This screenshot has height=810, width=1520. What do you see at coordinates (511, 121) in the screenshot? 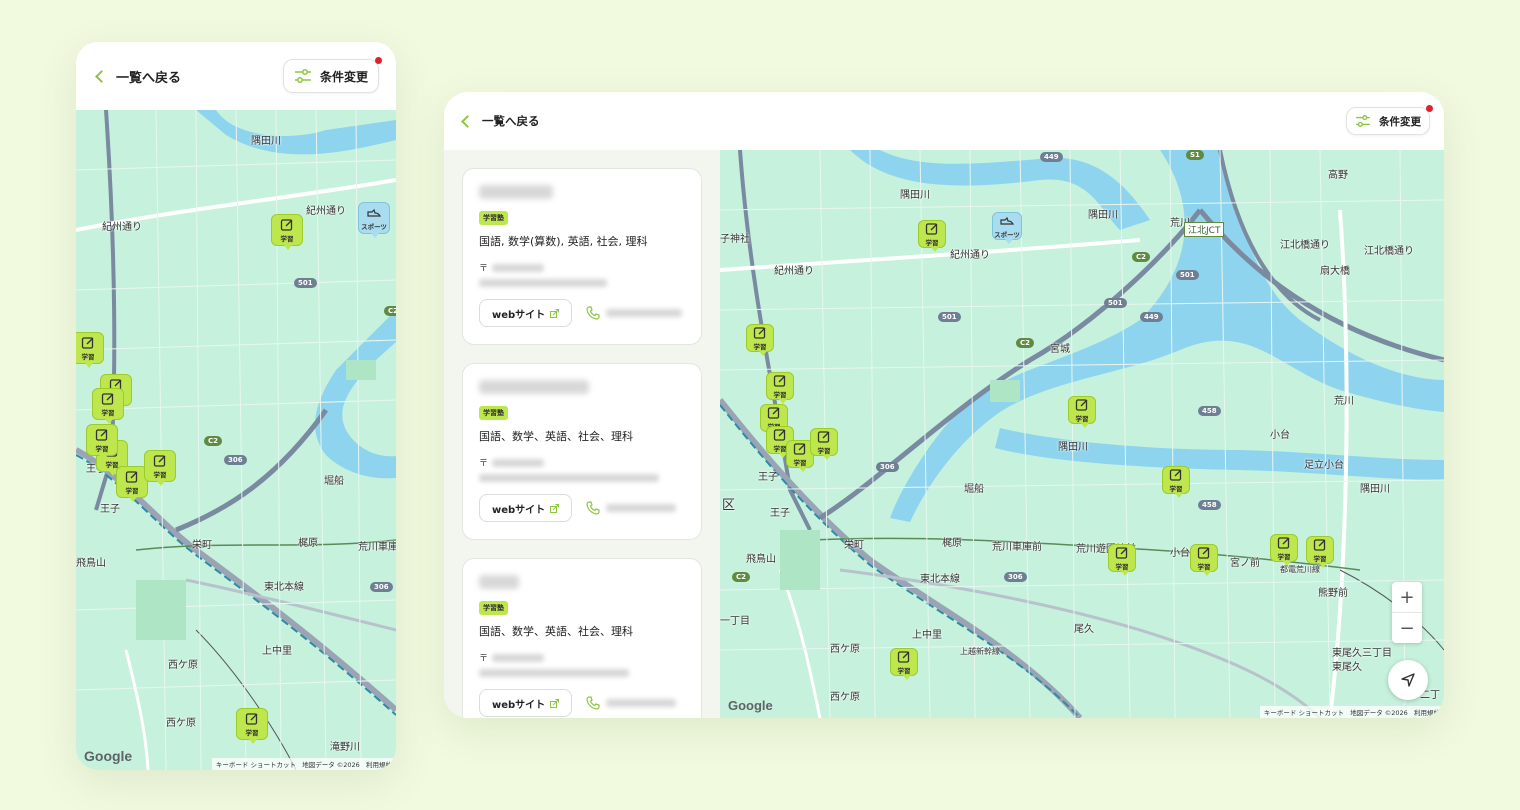
I see `back-label: 一覧へ戻る` at bounding box center [511, 121].